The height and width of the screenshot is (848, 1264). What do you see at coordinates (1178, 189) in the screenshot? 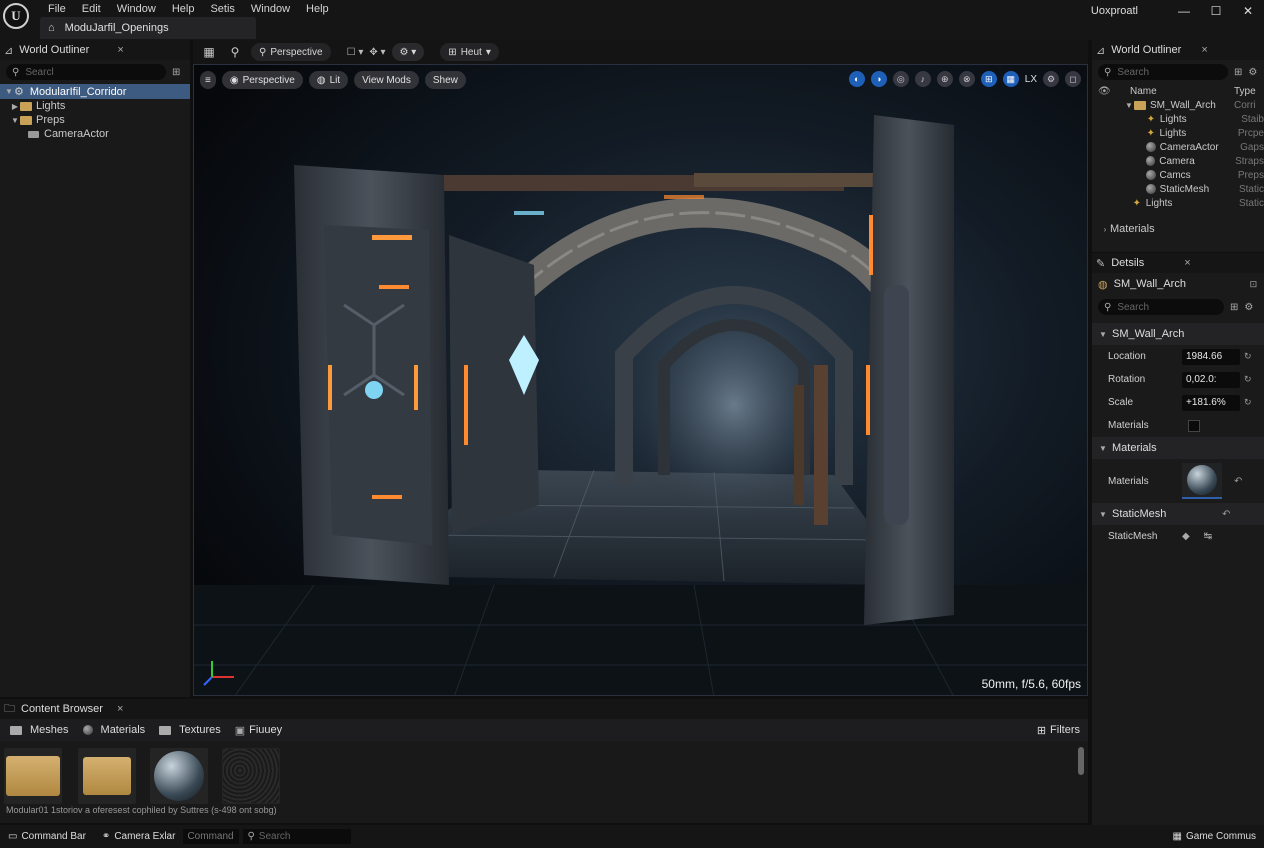
I see `outliner-row: StaticMesh Static` at bounding box center [1178, 189].